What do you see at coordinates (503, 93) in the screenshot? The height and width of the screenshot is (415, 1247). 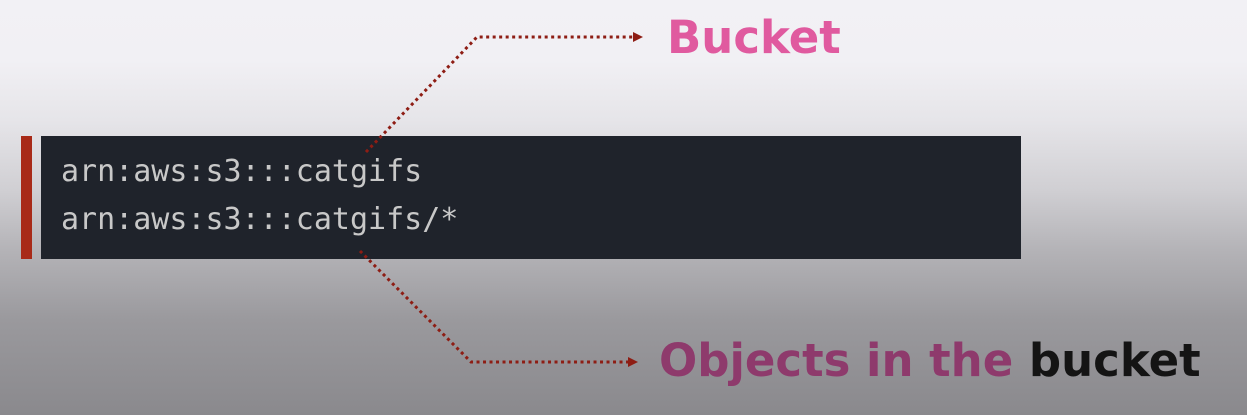 I see `bucket-connector-arrow` at bounding box center [503, 93].